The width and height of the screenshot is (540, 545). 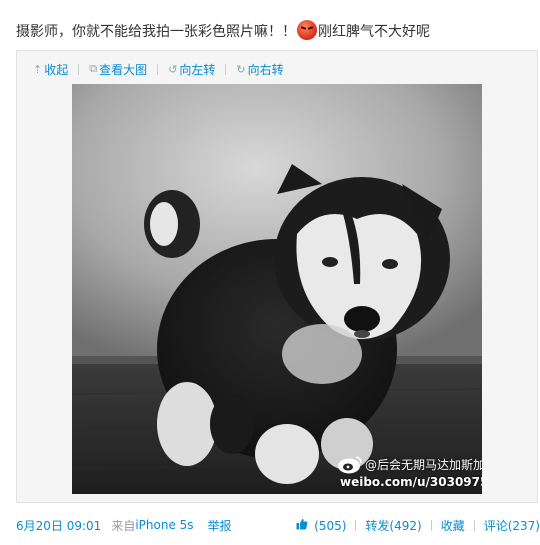 What do you see at coordinates (93, 68) in the screenshot?
I see `external-link-icon: ⧉` at bounding box center [93, 68].